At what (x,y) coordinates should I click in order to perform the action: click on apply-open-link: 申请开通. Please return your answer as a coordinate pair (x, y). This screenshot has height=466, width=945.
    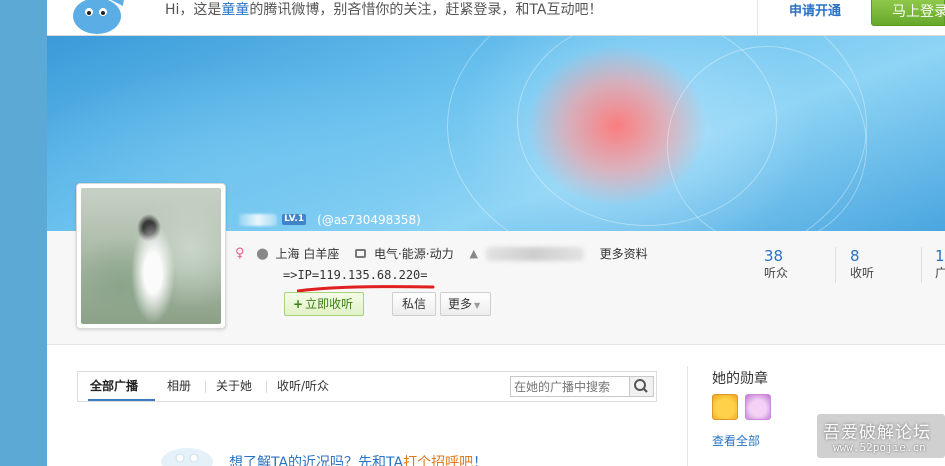
    Looking at the image, I should click on (815, 12).